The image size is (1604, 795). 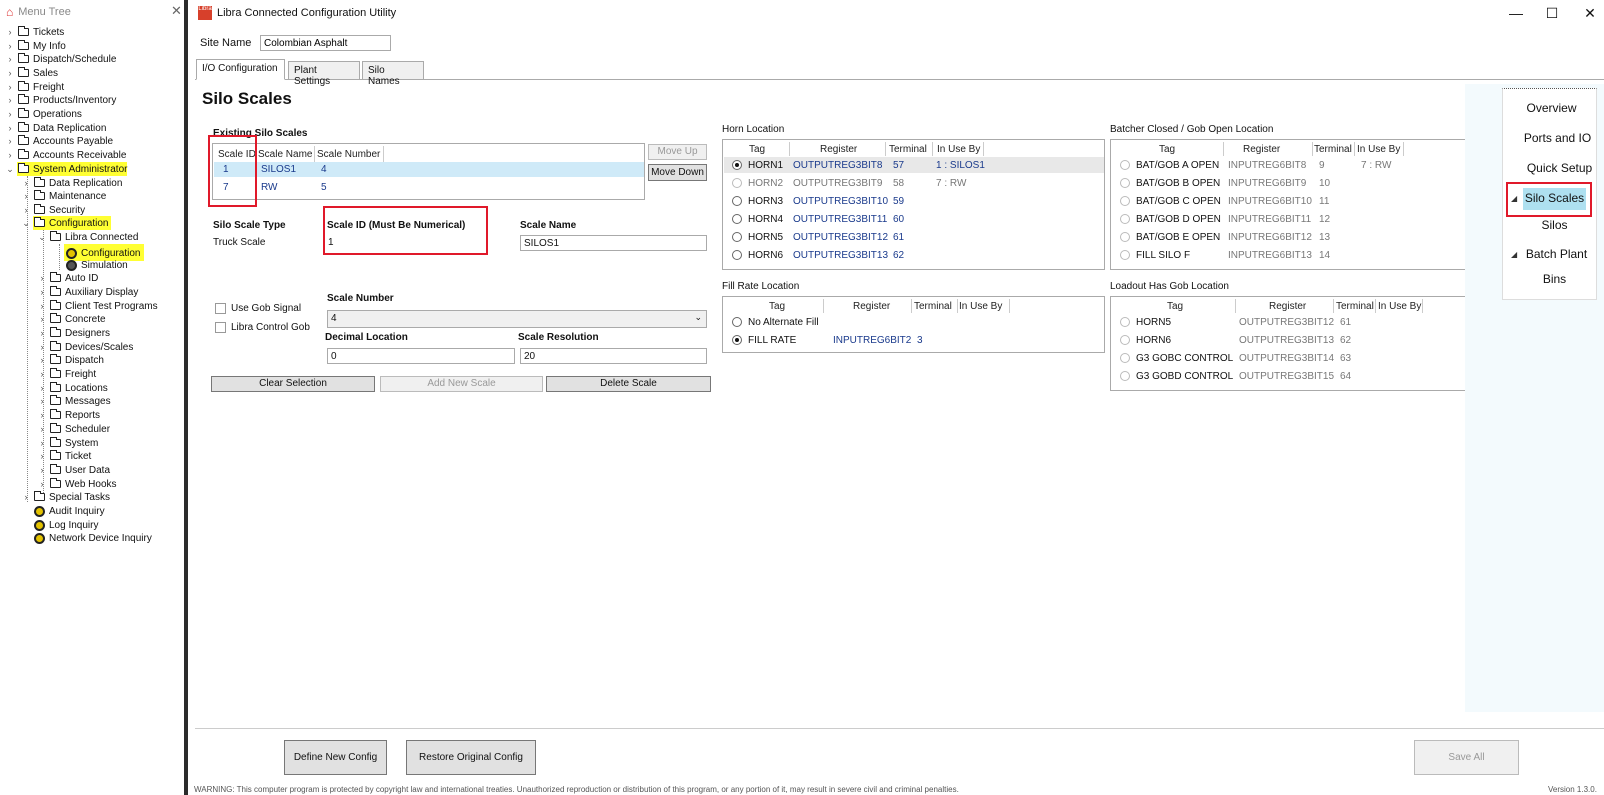 I want to click on tree-item-products-inventory: › Products/Inventory, so click(x=60, y=100).